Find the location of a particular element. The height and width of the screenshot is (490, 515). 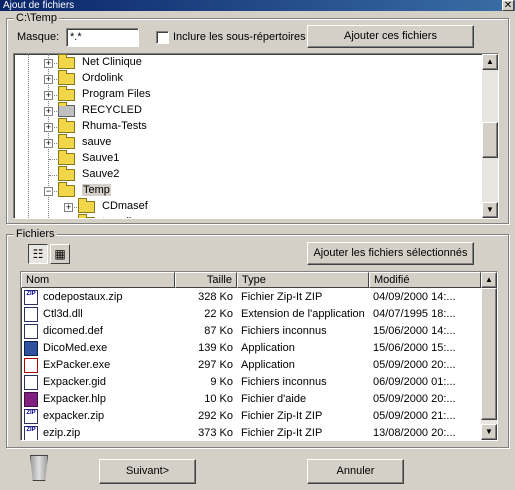

tree-scrollbar: ▲ ▼ is located at coordinates (490, 136).